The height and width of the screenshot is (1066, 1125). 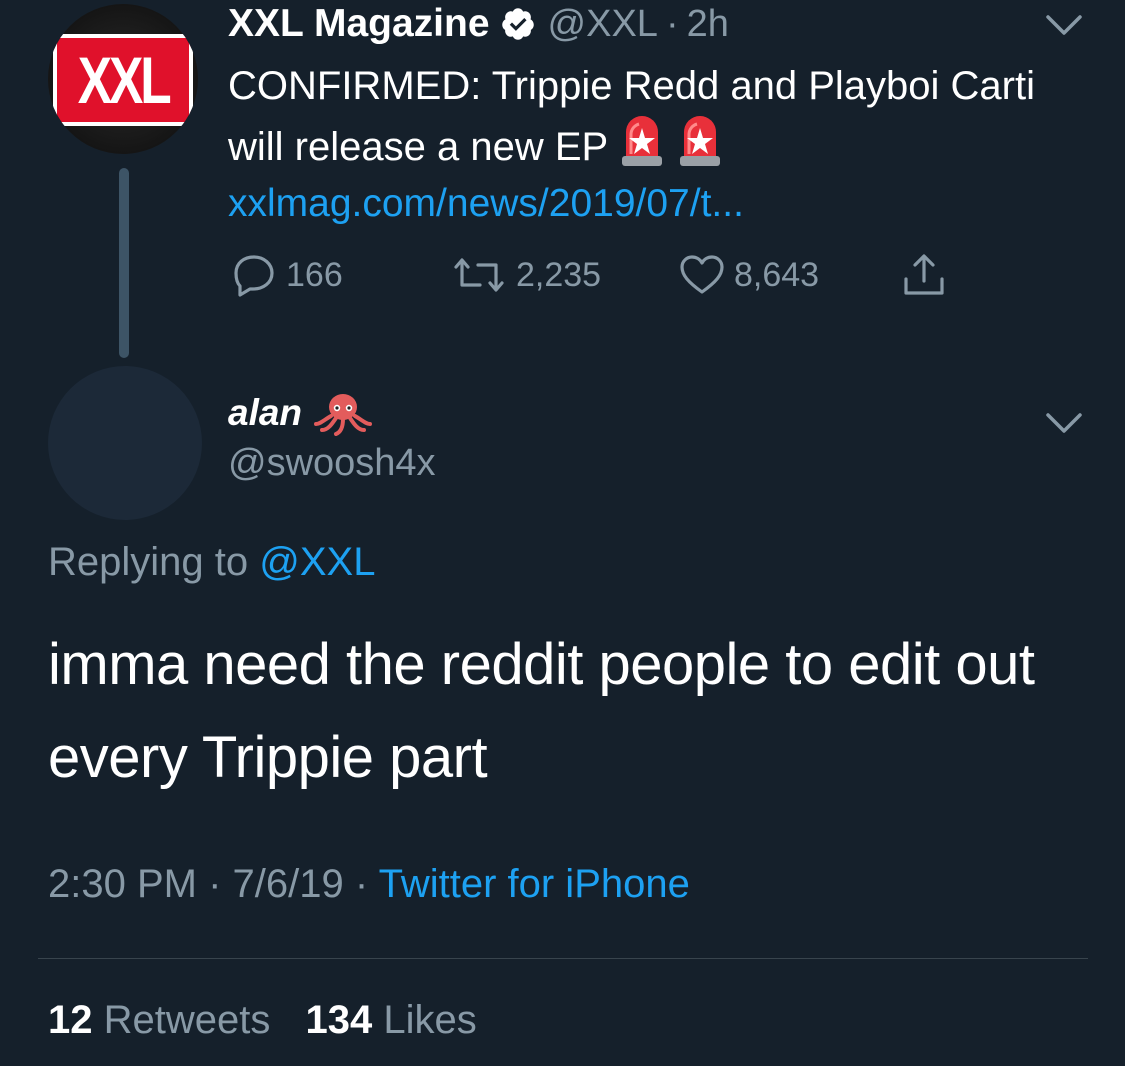 What do you see at coordinates (343, 413) in the screenshot?
I see `octopus-icon` at bounding box center [343, 413].